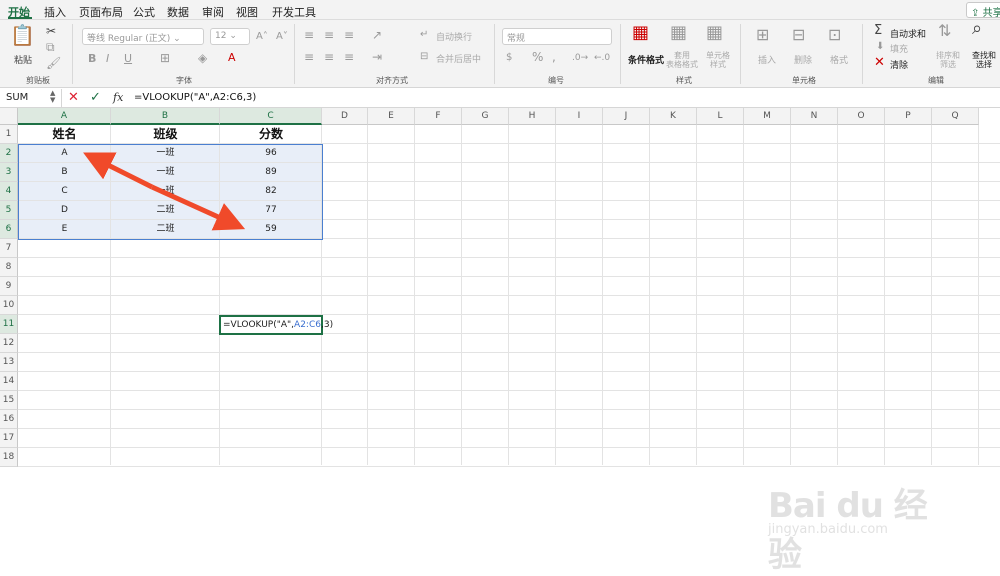 The image size is (1000, 576). I want to click on confirm-icon: ✓, so click(95, 98).